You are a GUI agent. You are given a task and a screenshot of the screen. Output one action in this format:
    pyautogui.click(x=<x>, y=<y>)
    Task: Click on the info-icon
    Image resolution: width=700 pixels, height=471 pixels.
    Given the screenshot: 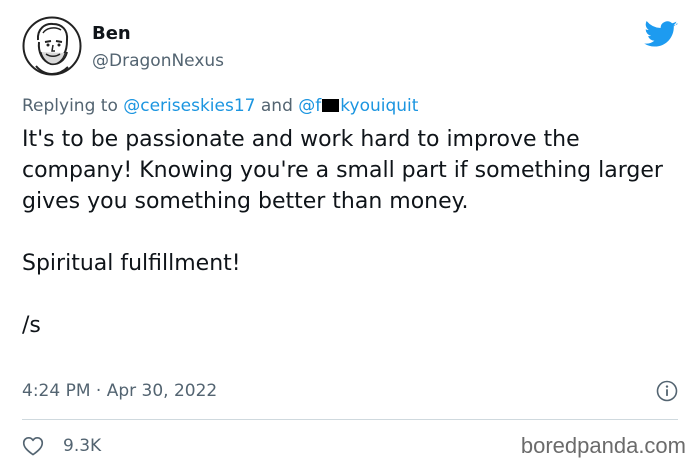 What is the action you would take?
    pyautogui.click(x=667, y=391)
    